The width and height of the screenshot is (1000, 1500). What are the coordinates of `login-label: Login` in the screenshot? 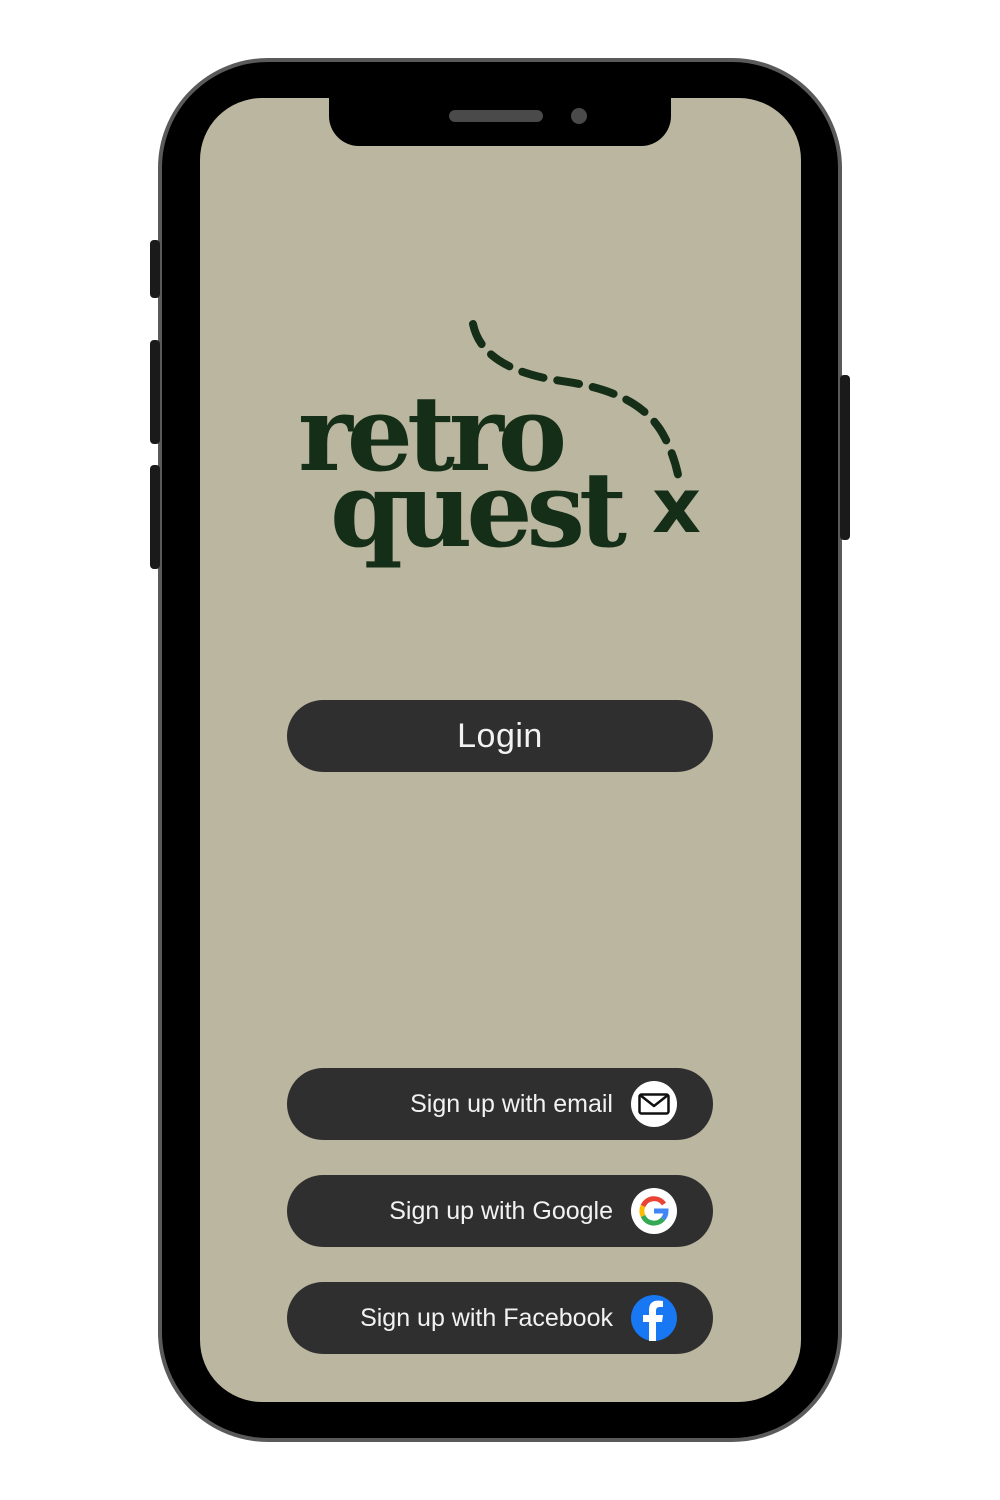 It's located at (500, 735).